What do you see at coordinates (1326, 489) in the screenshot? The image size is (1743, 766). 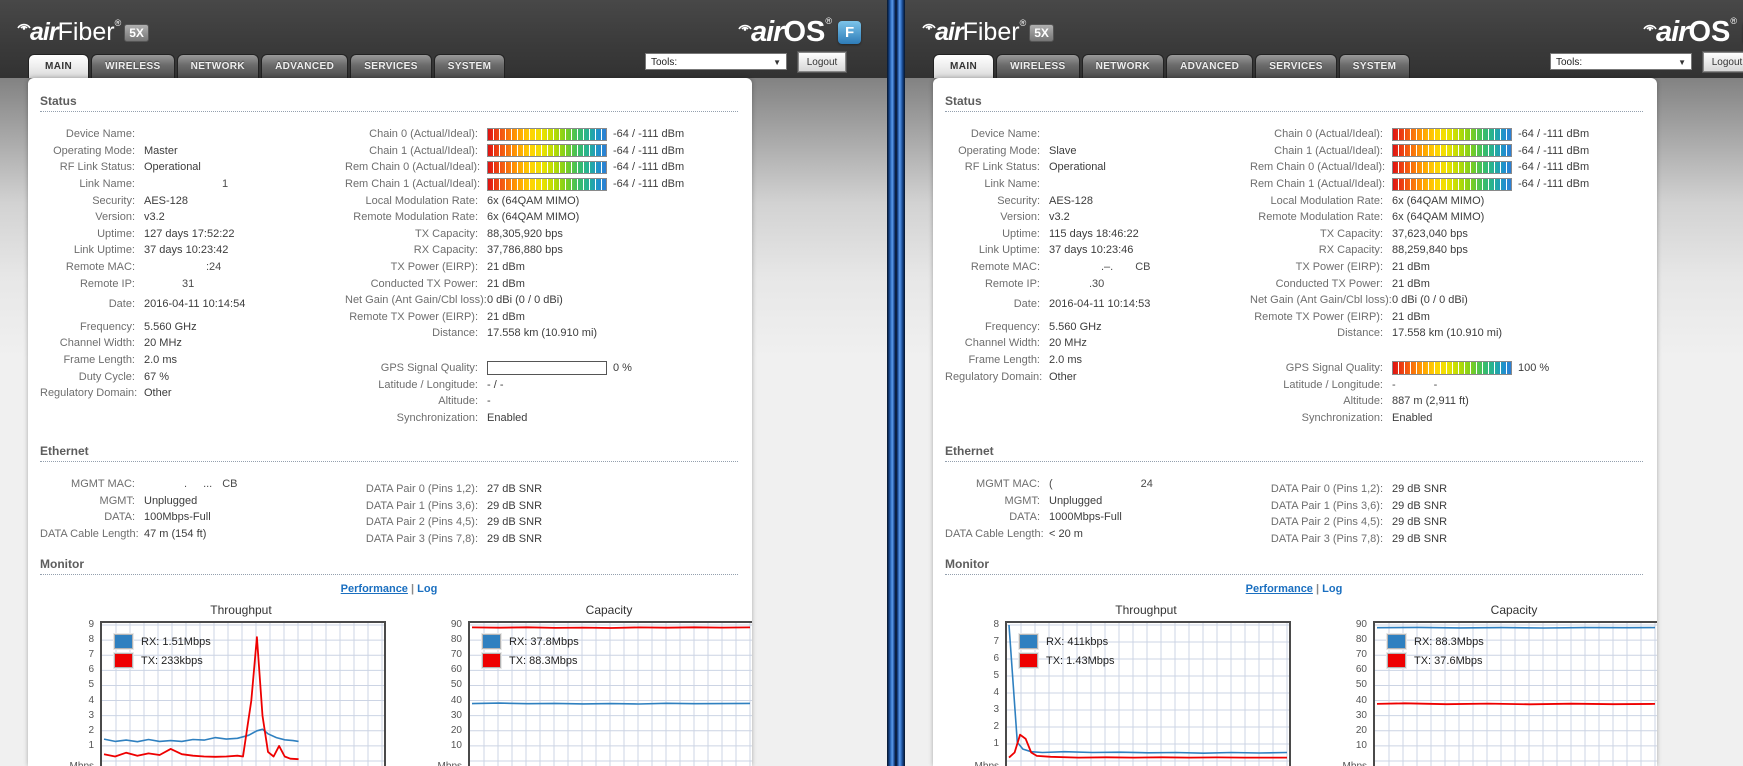 I see `field-label: DATA Pair 0 (Pins 1,2):` at bounding box center [1326, 489].